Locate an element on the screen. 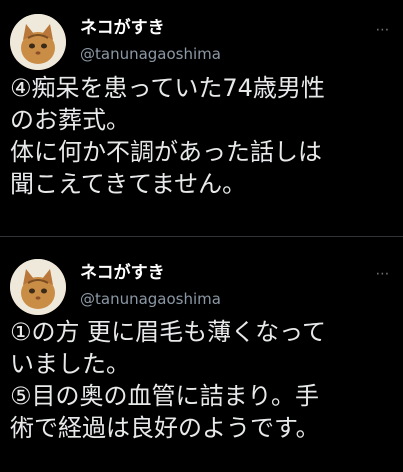 Image resolution: width=403 pixels, height=472 pixels. avatar is located at coordinates (38, 287).